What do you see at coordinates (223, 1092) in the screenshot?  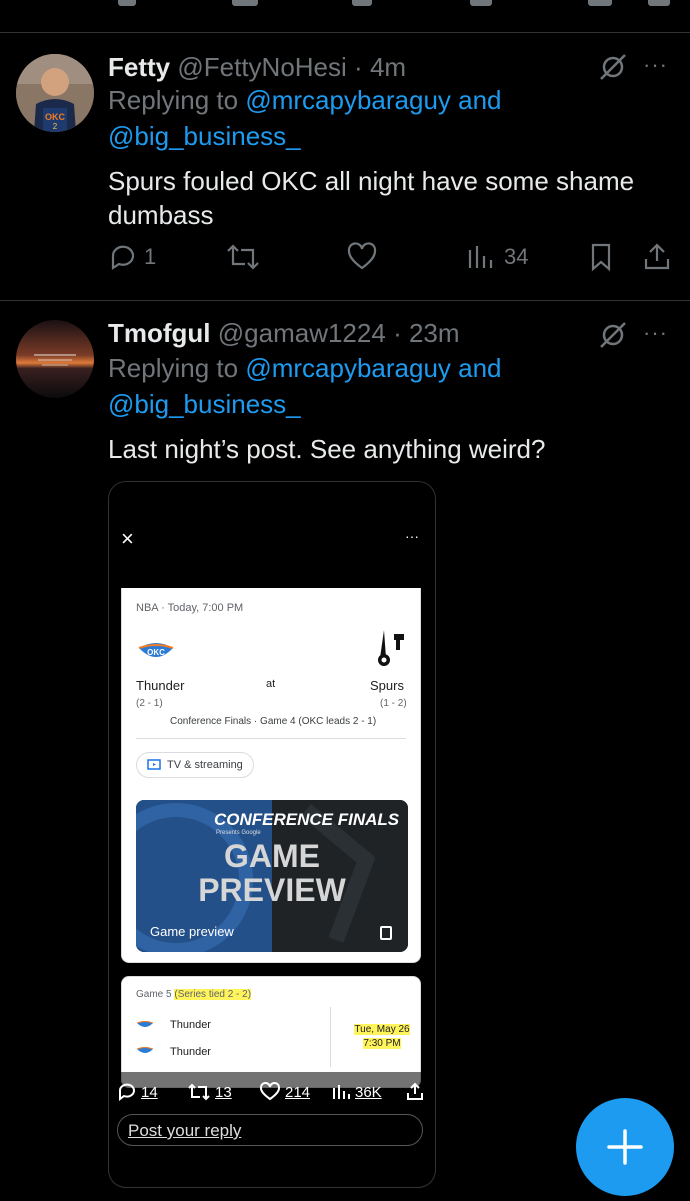 I see `overlay-retweet-count: 13` at bounding box center [223, 1092].